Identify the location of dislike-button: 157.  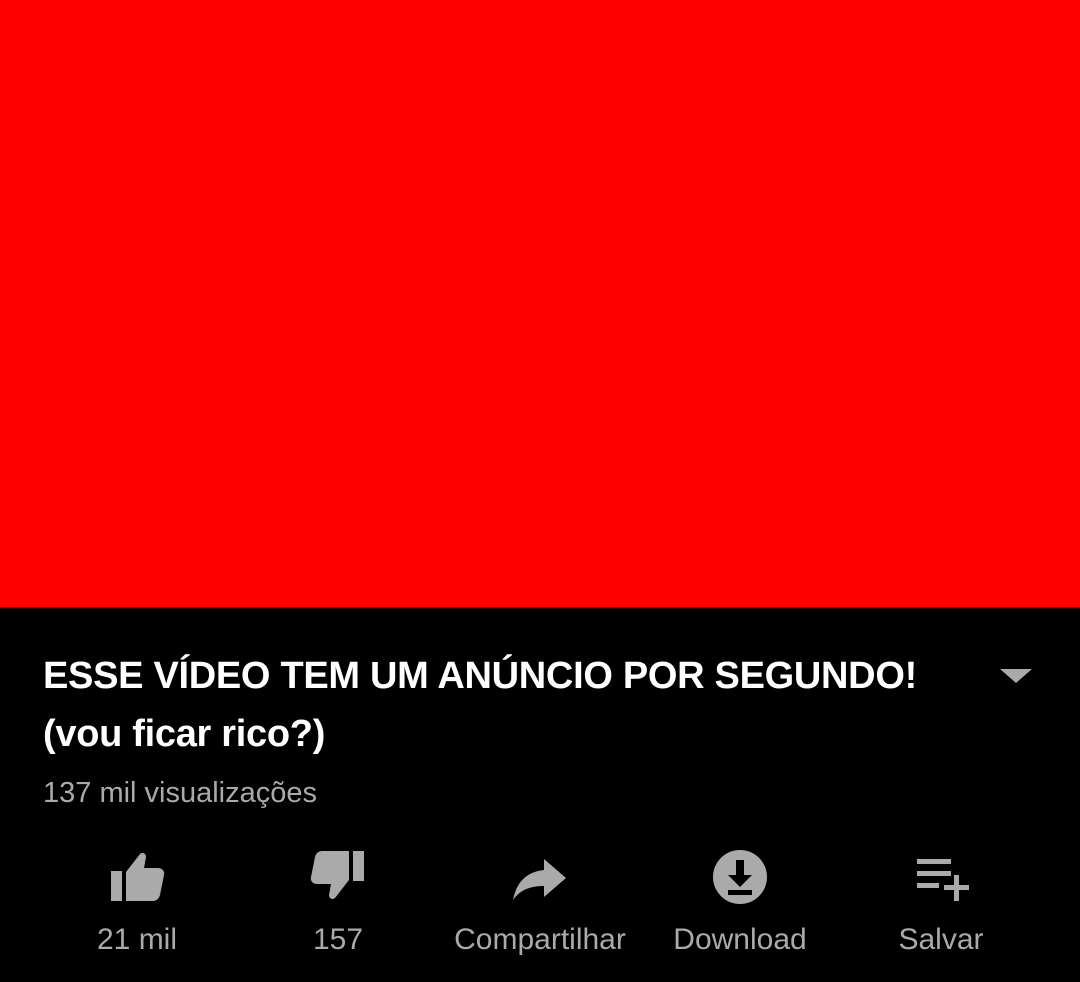
(338, 904).